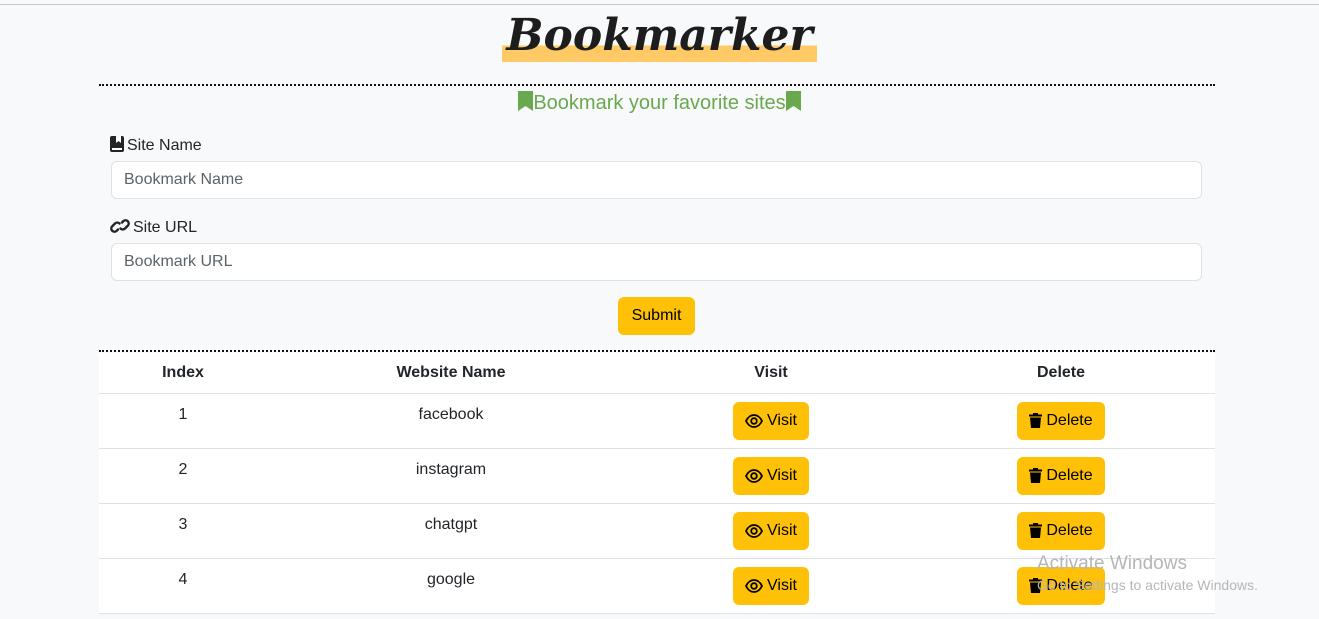 The width and height of the screenshot is (1319, 619). Describe the element at coordinates (656, 180) in the screenshot. I see `site-name-input` at that location.